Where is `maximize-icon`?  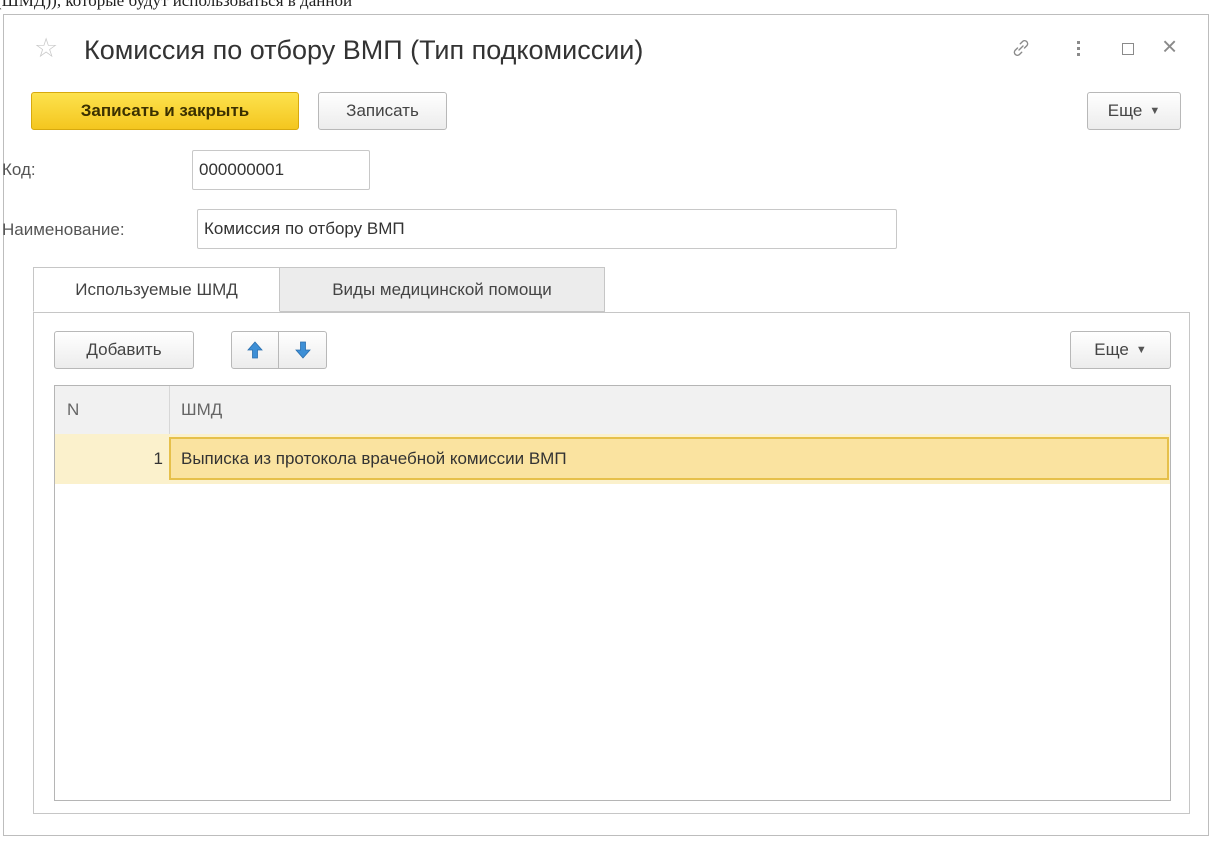 maximize-icon is located at coordinates (1128, 49).